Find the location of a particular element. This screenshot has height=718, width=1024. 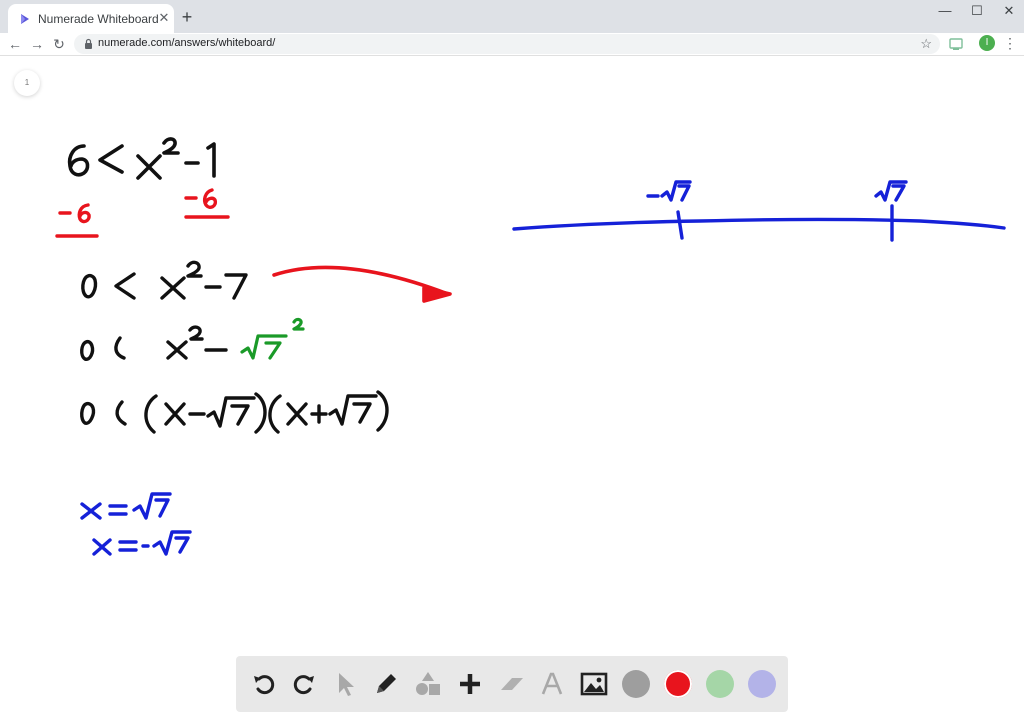

lock-icon is located at coordinates (88, 43).